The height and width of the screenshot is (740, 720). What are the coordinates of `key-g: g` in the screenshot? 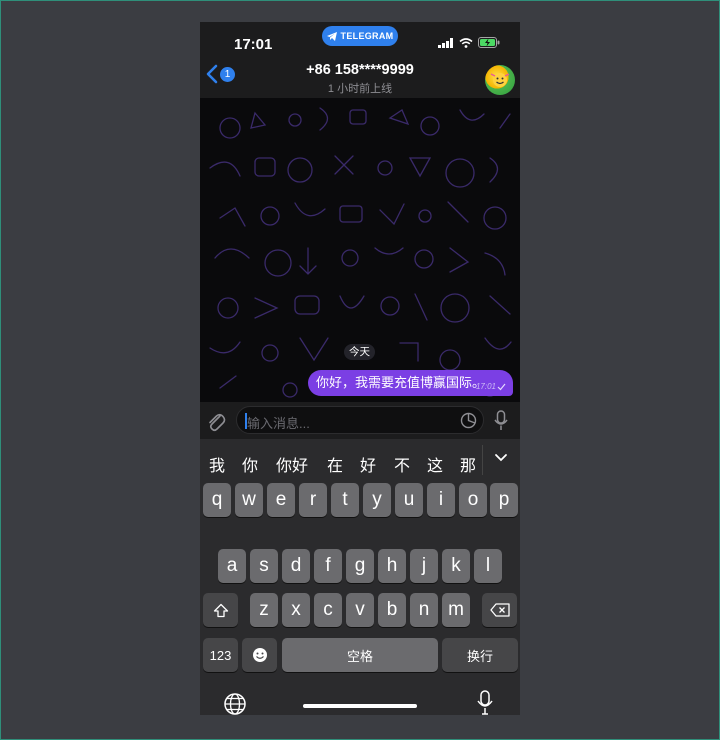 It's located at (360, 566).